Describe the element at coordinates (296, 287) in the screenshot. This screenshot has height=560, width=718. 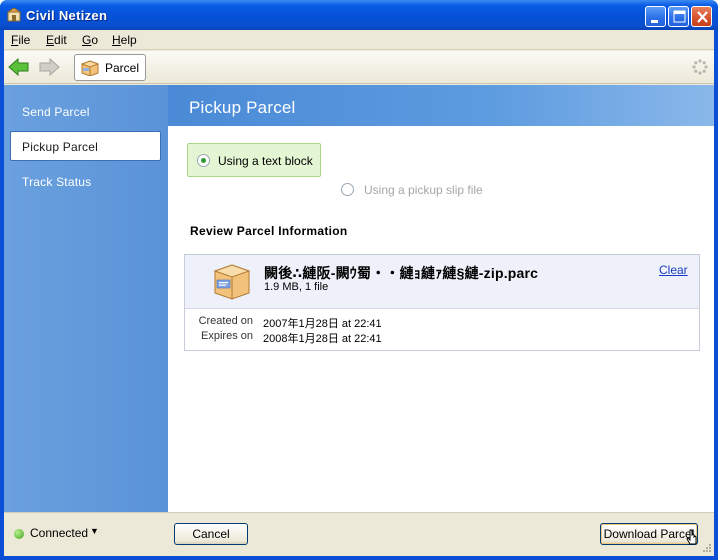
I see `parcel-file-meta: 1.9 MB, 1 file` at that location.